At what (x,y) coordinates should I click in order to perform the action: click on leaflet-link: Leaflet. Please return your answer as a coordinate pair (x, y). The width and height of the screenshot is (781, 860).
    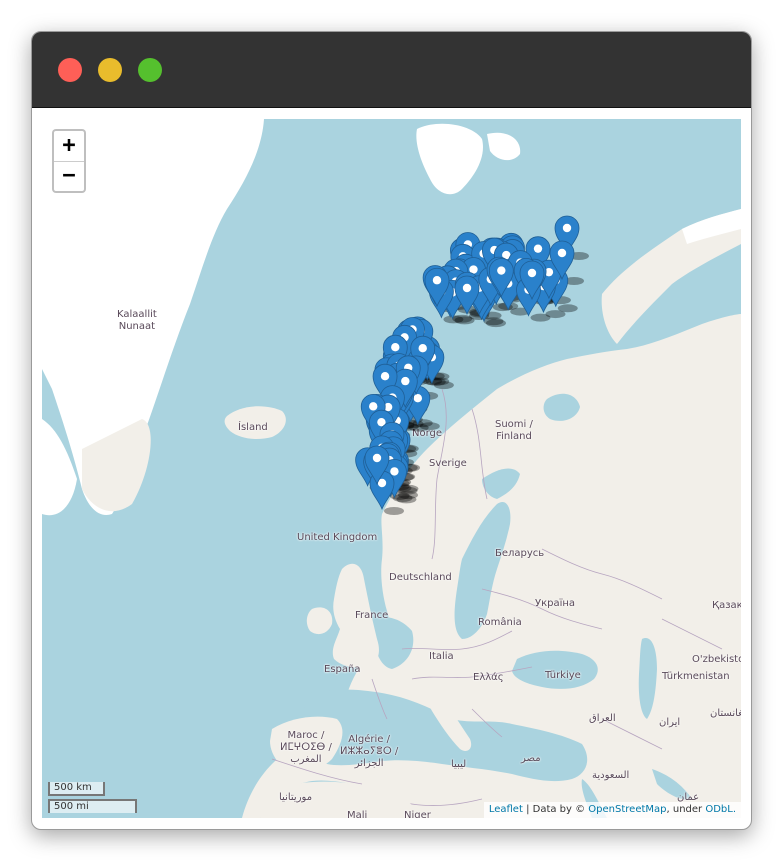
    Looking at the image, I should click on (506, 809).